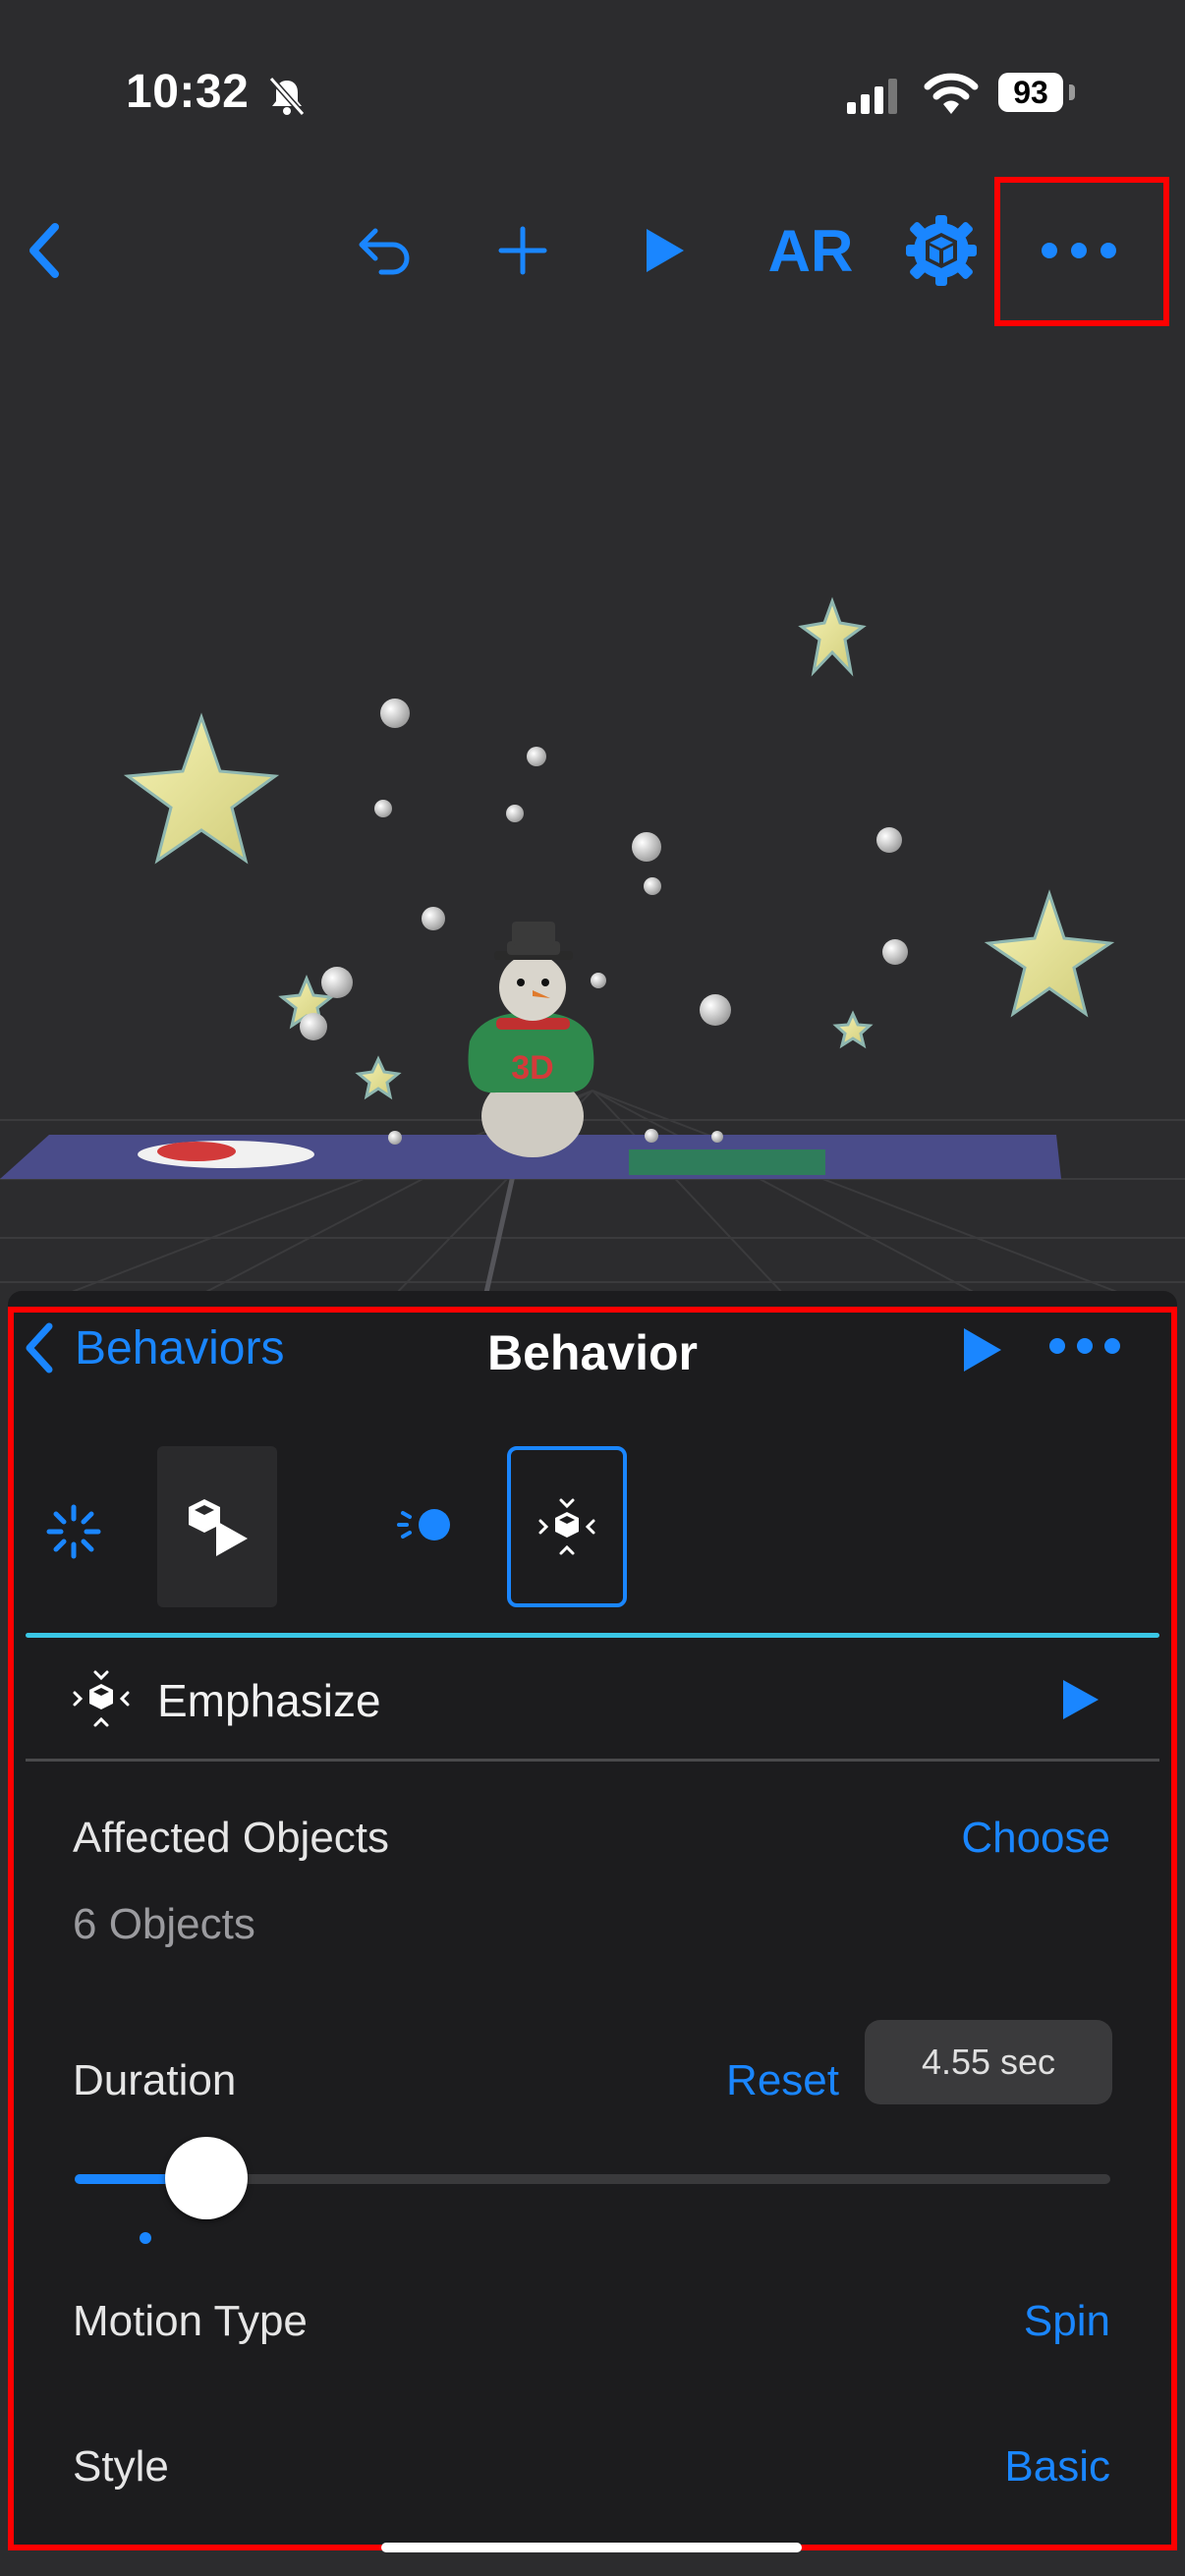 This screenshot has width=1185, height=2576. Describe the element at coordinates (1072, 92) in the screenshot. I see `battery-tip` at that location.